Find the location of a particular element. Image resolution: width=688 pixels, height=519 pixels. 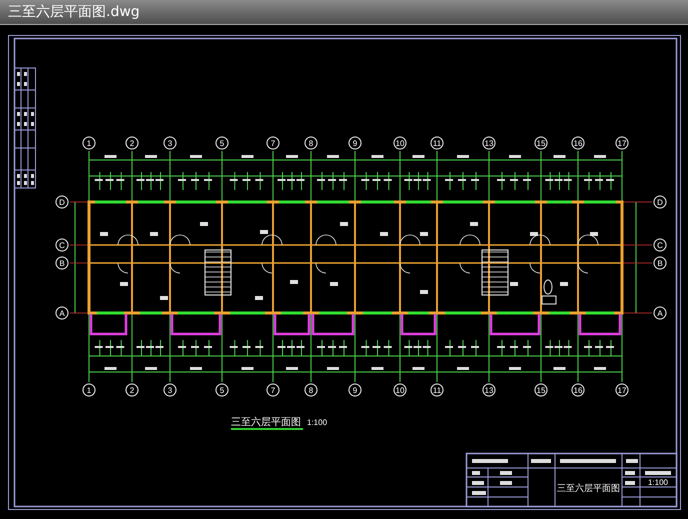

drawing-title: 三至六层平面图 is located at coordinates (266, 422).